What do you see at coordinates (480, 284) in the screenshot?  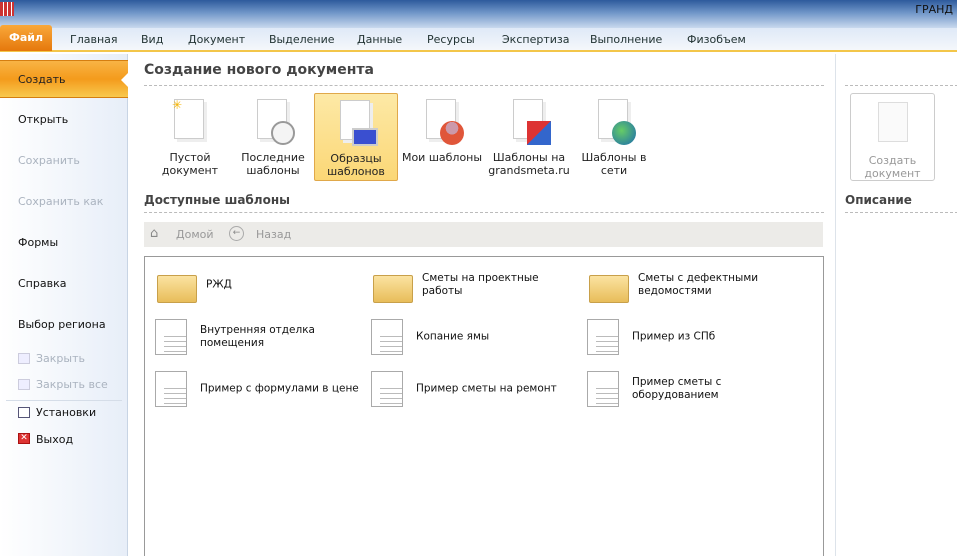 I see `item-label: Сметы на проектные работы` at bounding box center [480, 284].